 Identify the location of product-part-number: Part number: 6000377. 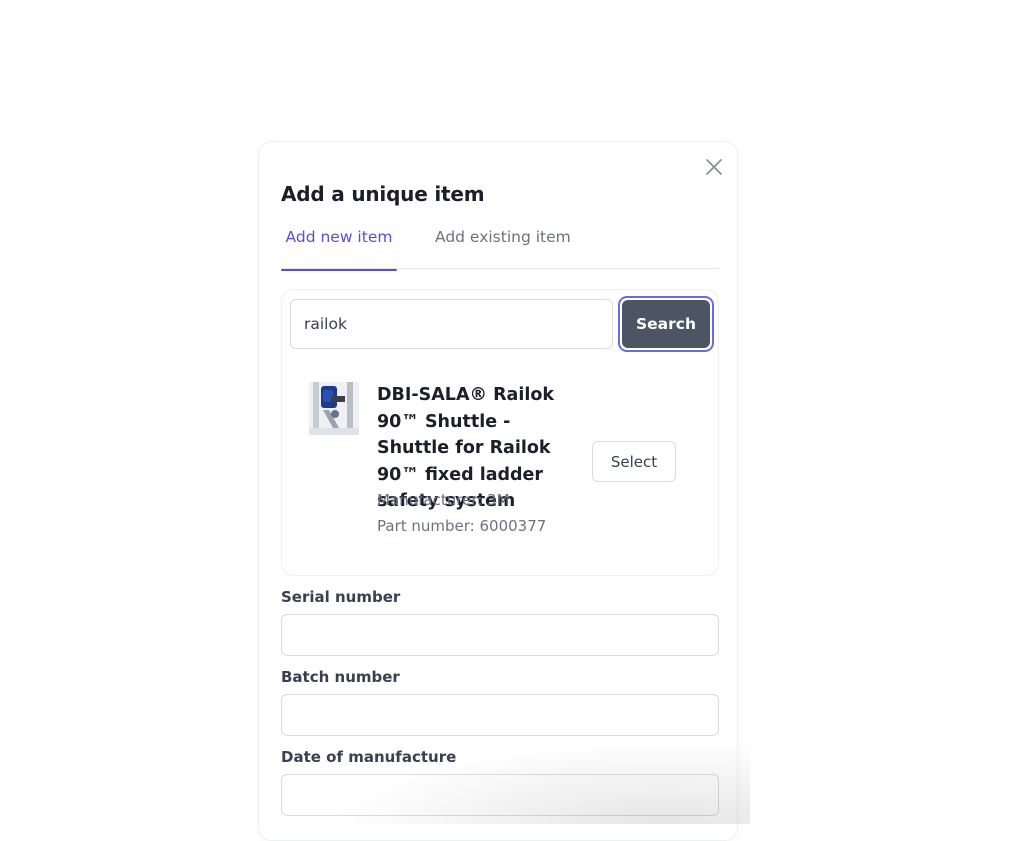
(462, 526).